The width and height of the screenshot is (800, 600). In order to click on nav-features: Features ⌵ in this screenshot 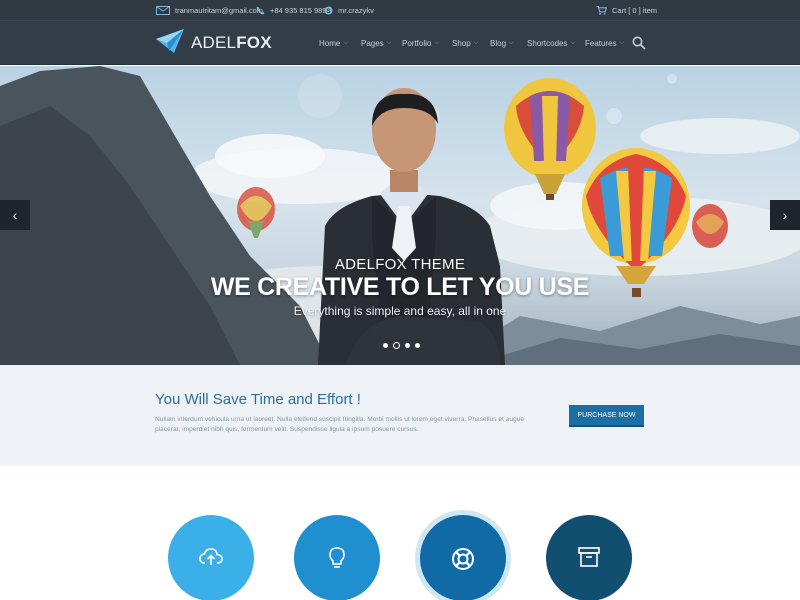, I will do `click(604, 43)`.